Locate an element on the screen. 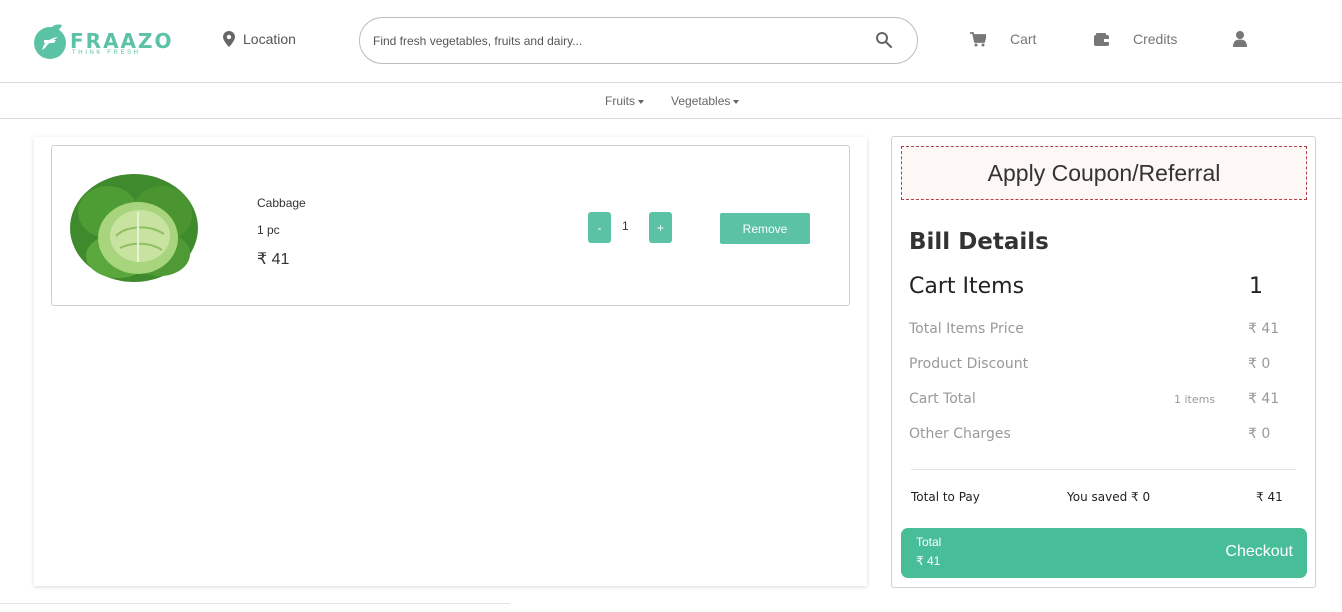 This screenshot has height=612, width=1342. item-price: ₹ 41 is located at coordinates (273, 259).